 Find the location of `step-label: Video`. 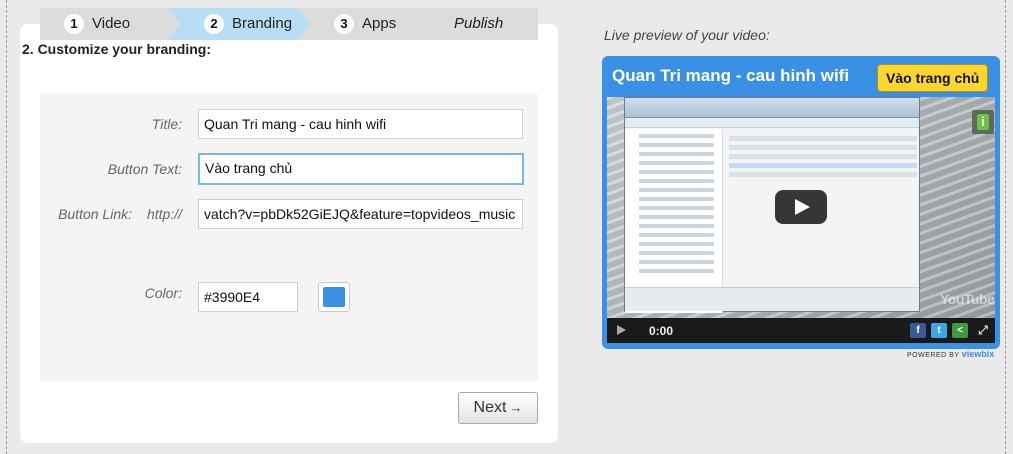

step-label: Video is located at coordinates (111, 24).